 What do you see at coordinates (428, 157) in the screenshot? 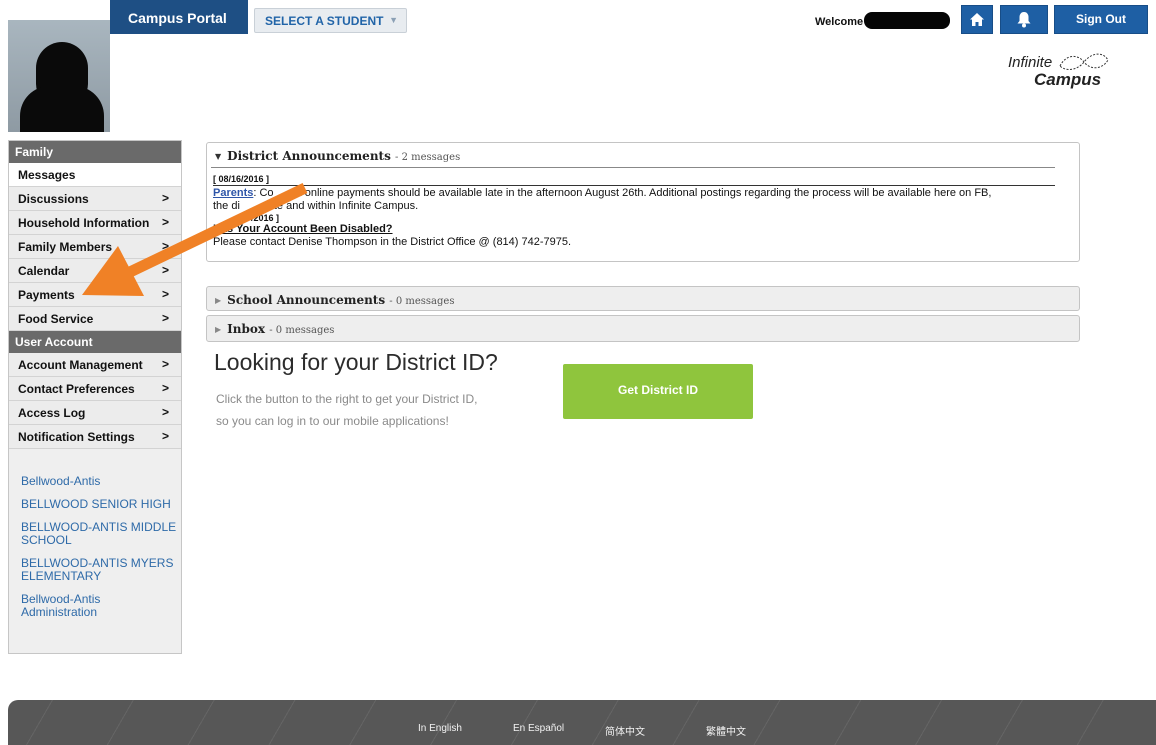
I see `message-count: - 2 messages` at bounding box center [428, 157].